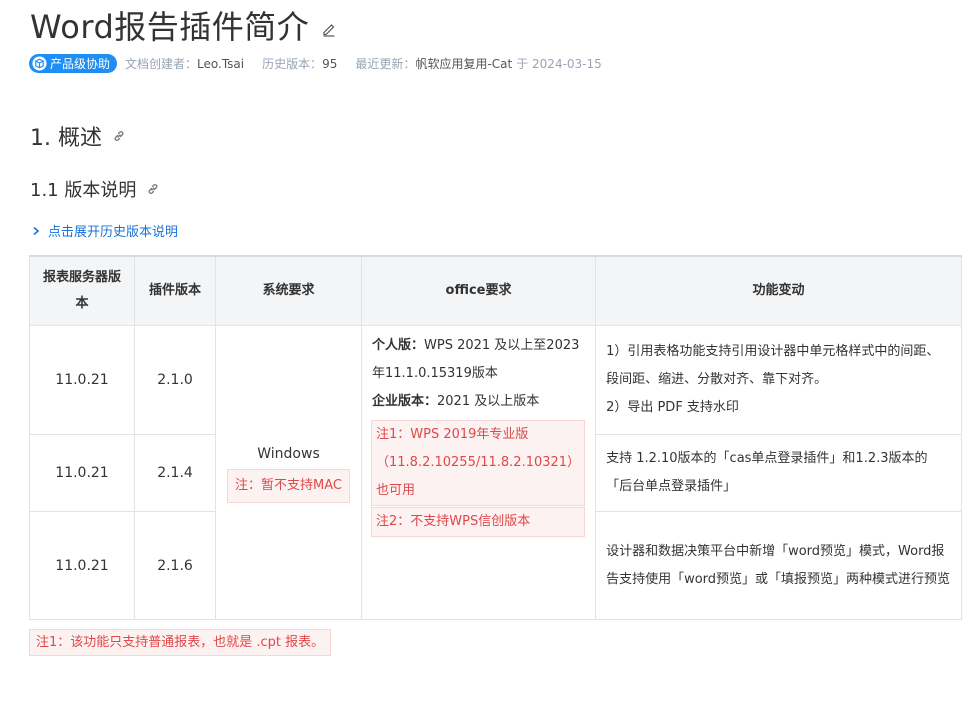  What do you see at coordinates (175, 473) in the screenshot?
I see `cell-plugin-version: 2.1.4` at bounding box center [175, 473].